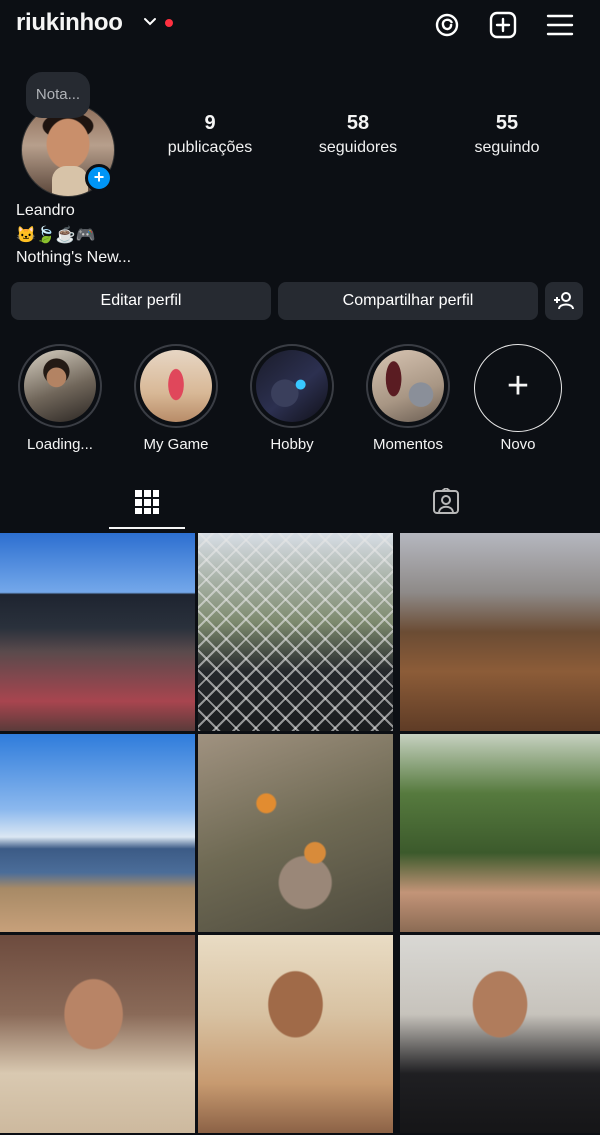 This screenshot has height=1135, width=600. I want to click on discover-people-button, so click(564, 301).